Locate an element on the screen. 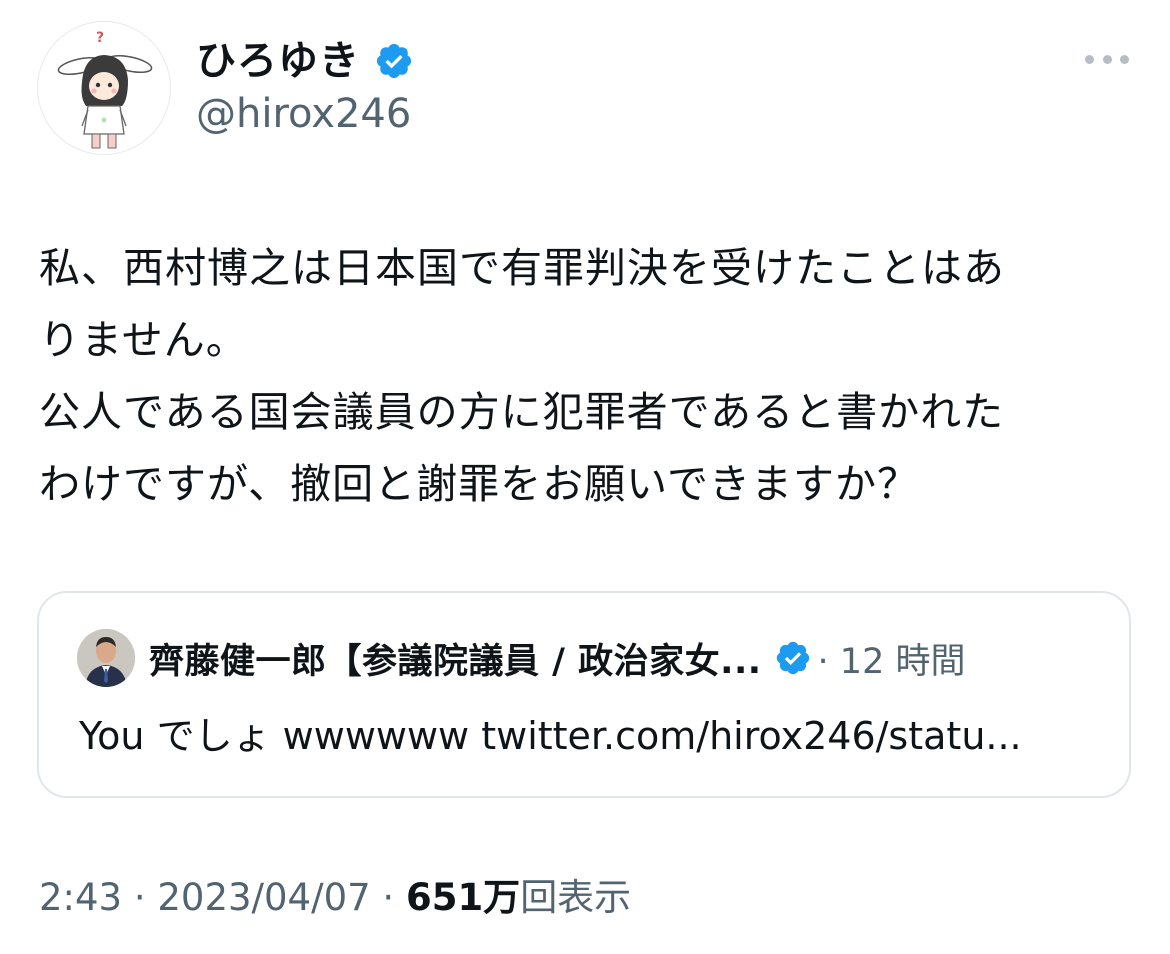  author-display-name: ひろゆき is located at coordinates (278, 61).